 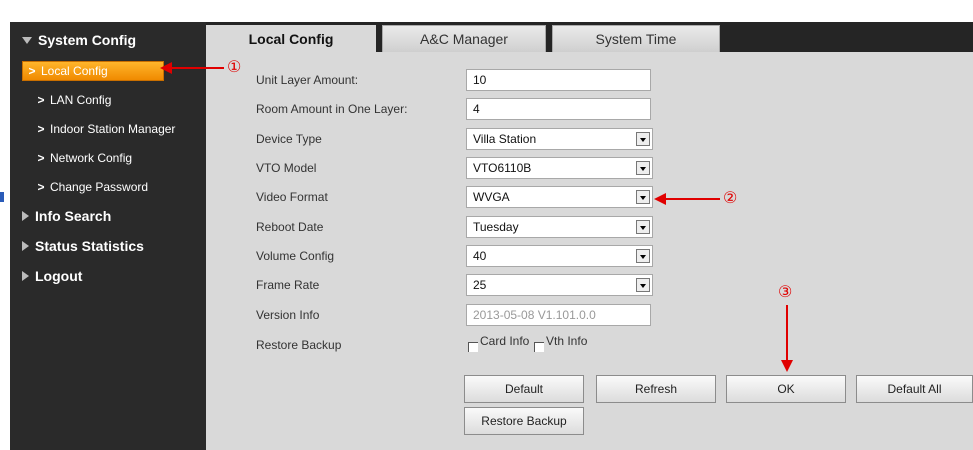 What do you see at coordinates (559, 256) in the screenshot?
I see `volume-config-select: 40` at bounding box center [559, 256].